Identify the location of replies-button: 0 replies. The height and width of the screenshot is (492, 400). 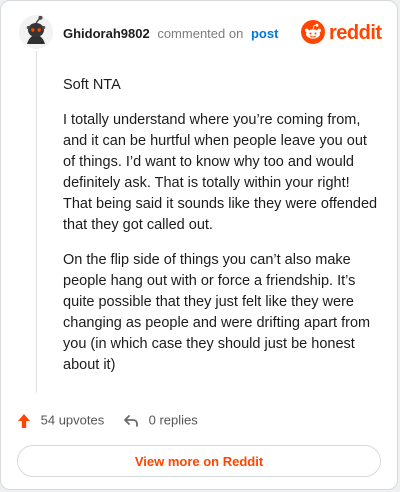
(160, 420).